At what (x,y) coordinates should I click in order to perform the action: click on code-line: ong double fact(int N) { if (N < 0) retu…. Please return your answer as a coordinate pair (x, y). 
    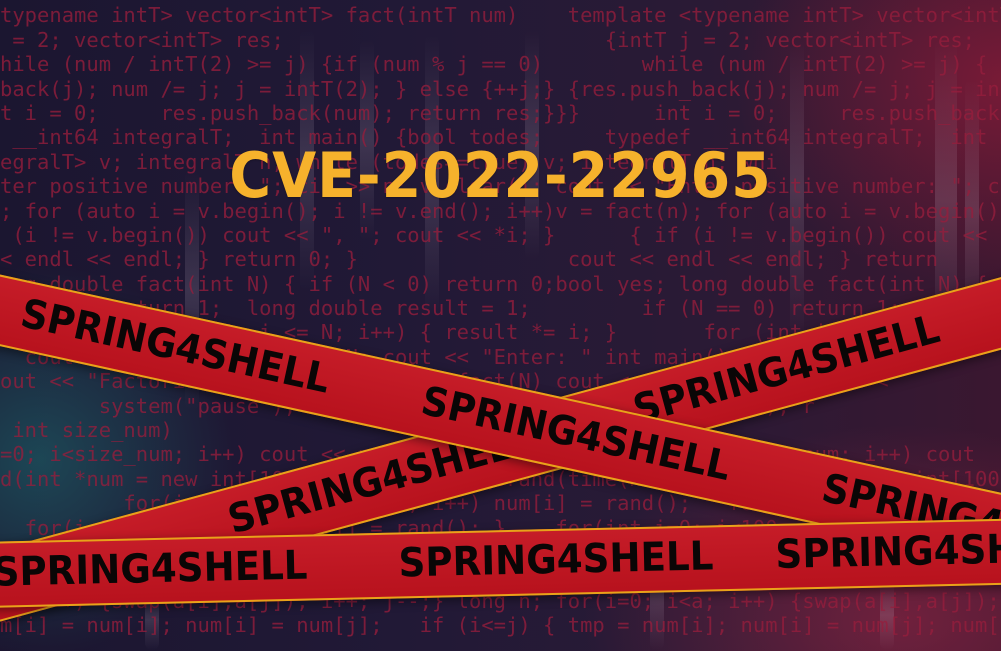
    Looking at the image, I should click on (494, 283).